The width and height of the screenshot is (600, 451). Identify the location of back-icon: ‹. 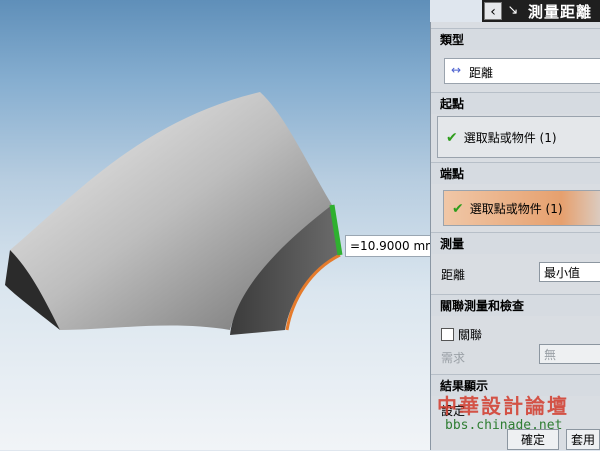
(493, 11).